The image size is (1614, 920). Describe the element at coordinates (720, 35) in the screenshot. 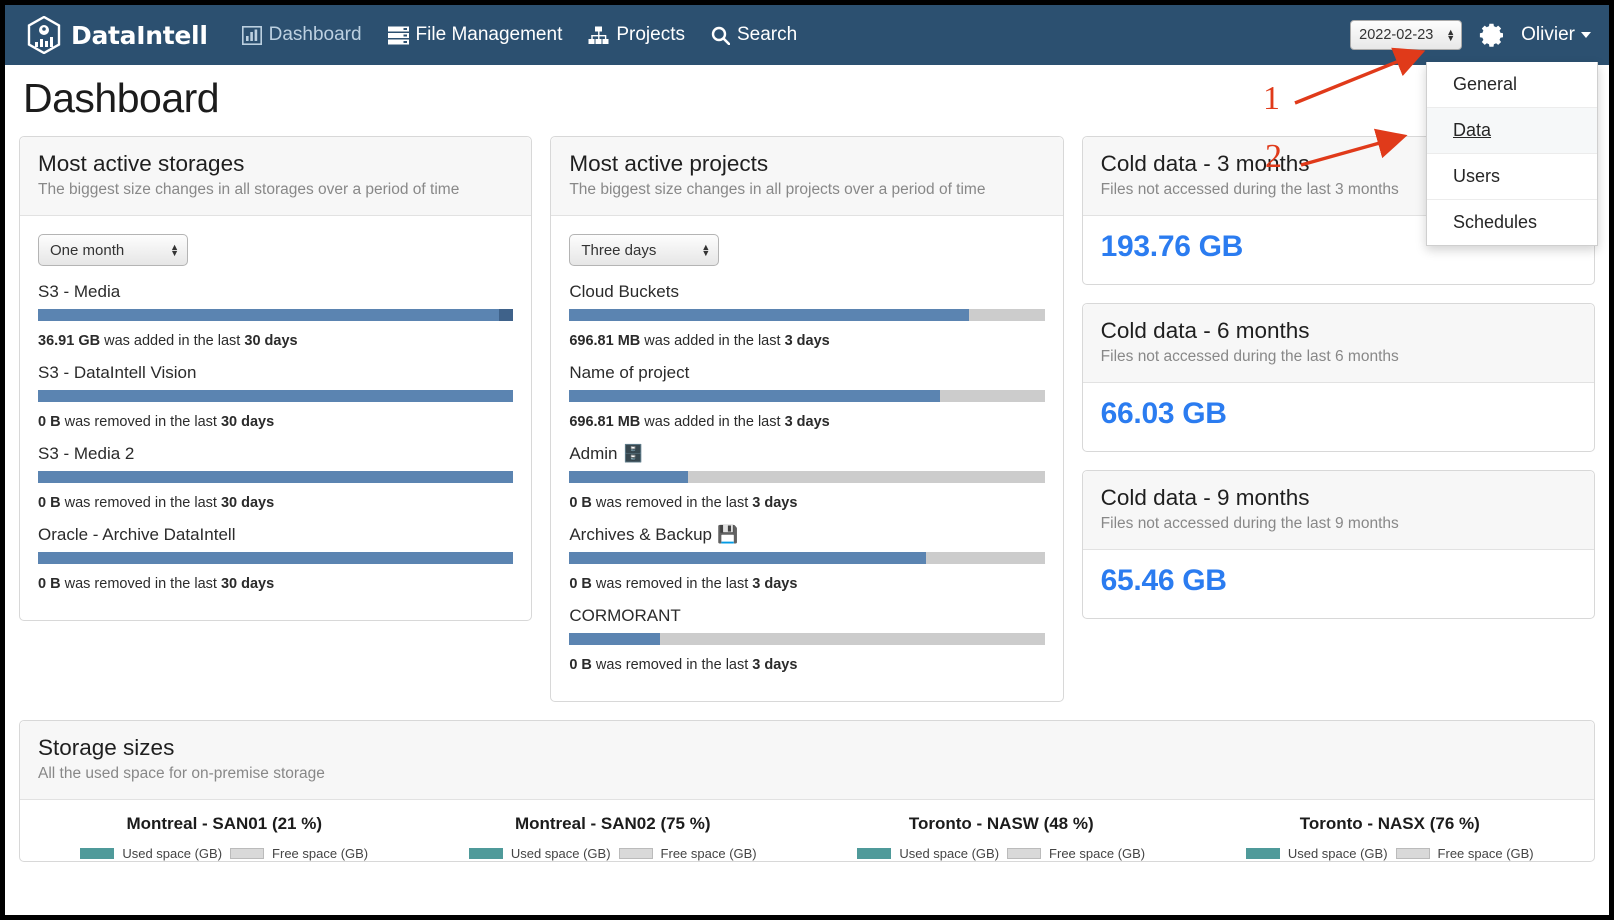

I see `magnifier-icon` at that location.